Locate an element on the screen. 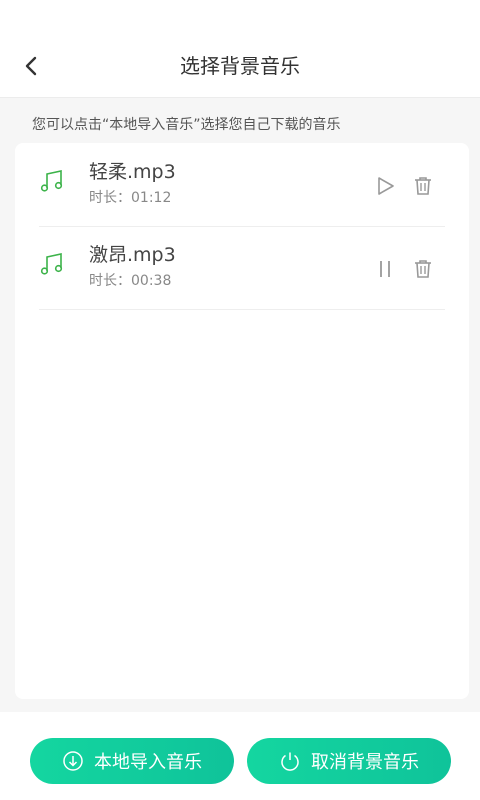  song-name: 轻柔.mp3 is located at coordinates (132, 172).